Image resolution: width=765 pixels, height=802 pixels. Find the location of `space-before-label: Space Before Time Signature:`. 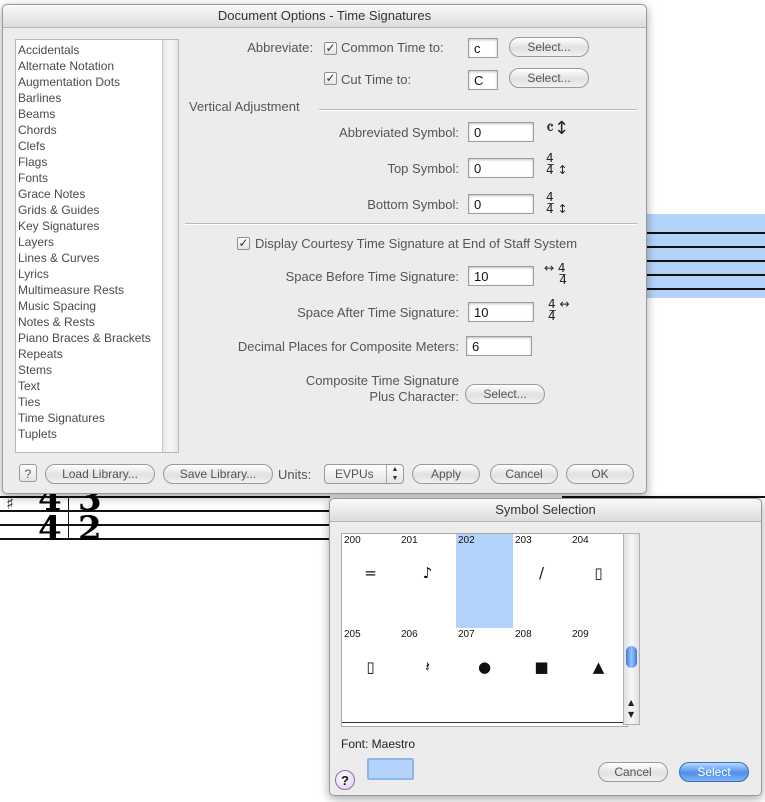

space-before-label: Space Before Time Signature: is located at coordinates (372, 276).